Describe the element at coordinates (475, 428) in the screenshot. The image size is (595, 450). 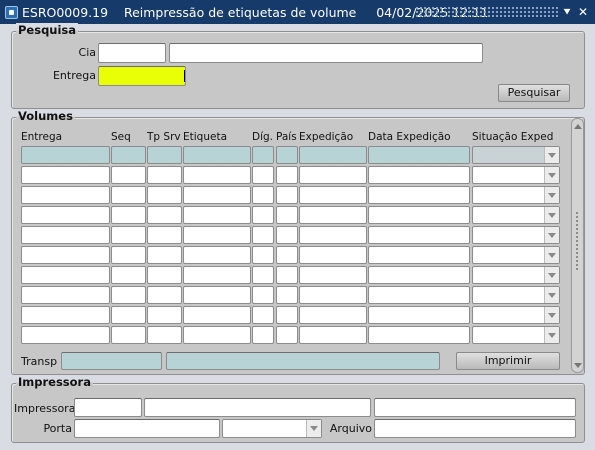
I see `arquivo-field` at that location.